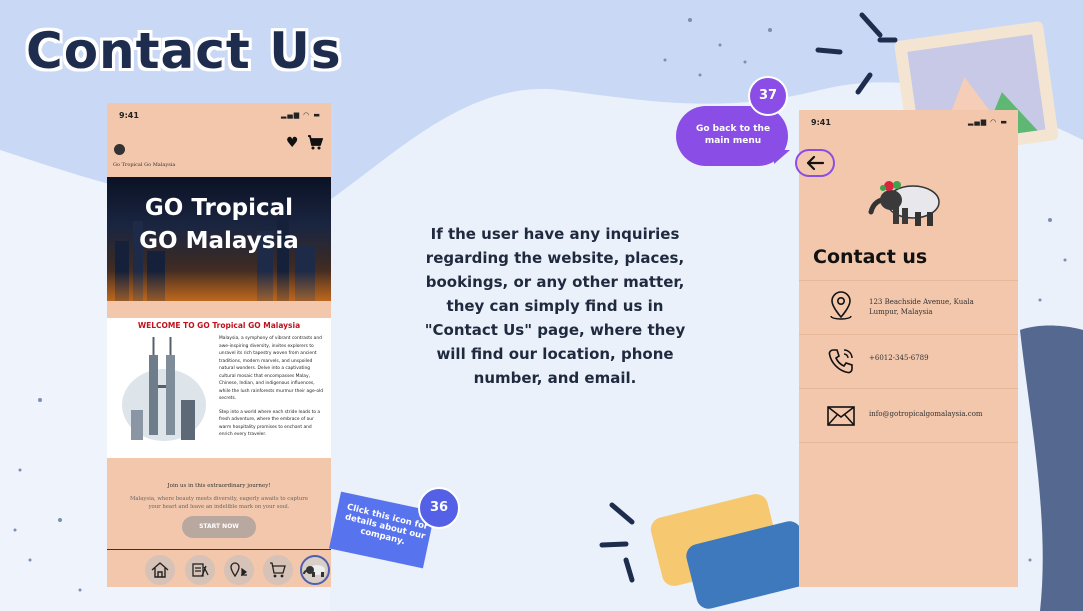 The width and height of the screenshot is (1083, 611). Describe the element at coordinates (899, 358) in the screenshot. I see `phone-number: +6012-345-6789` at that location.